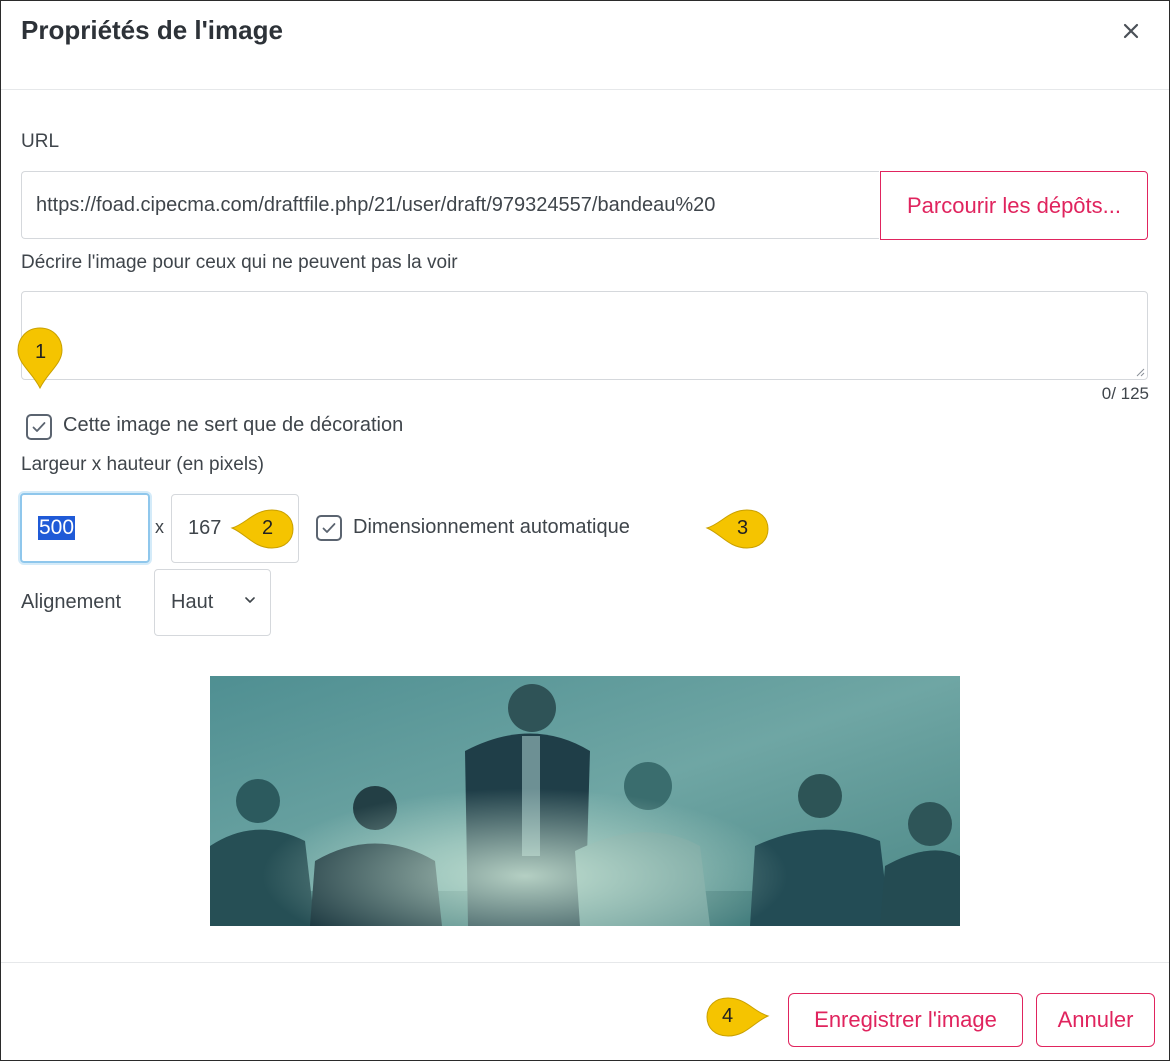 This screenshot has height=1061, width=1170. I want to click on close-button, so click(1131, 31).